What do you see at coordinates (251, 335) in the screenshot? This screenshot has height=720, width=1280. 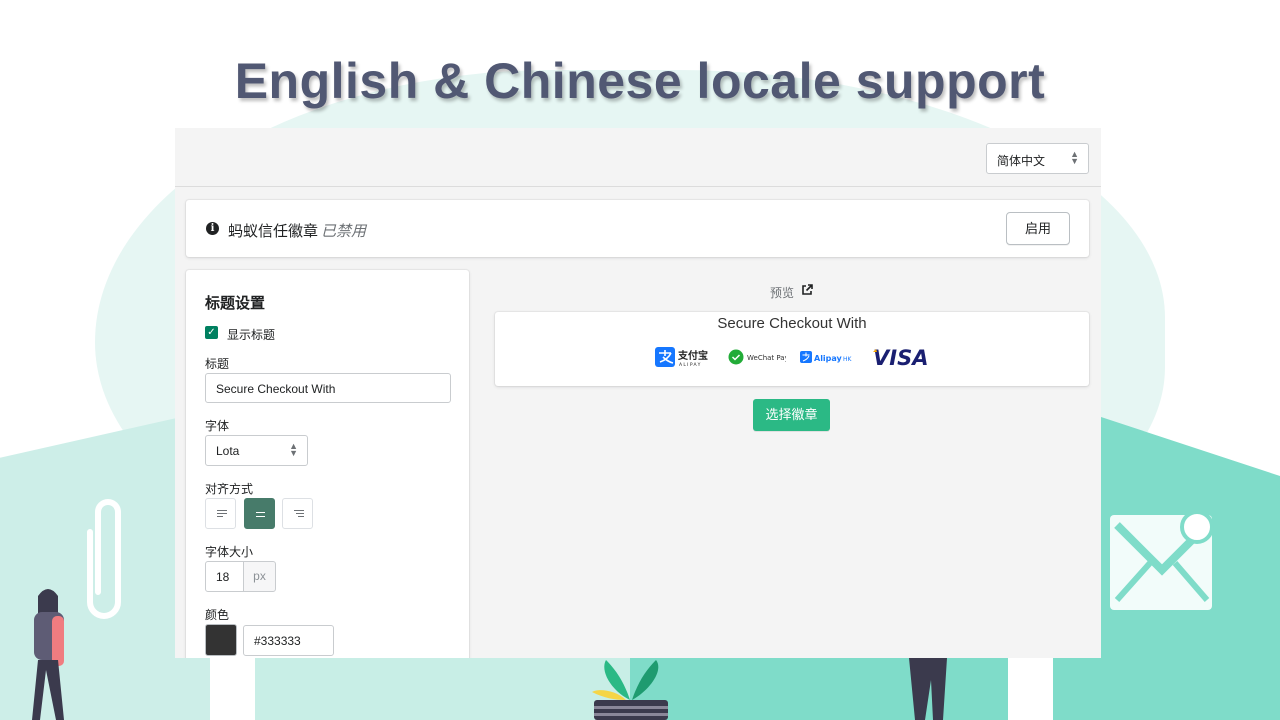 I see `show-title-label: 显示标题` at bounding box center [251, 335].